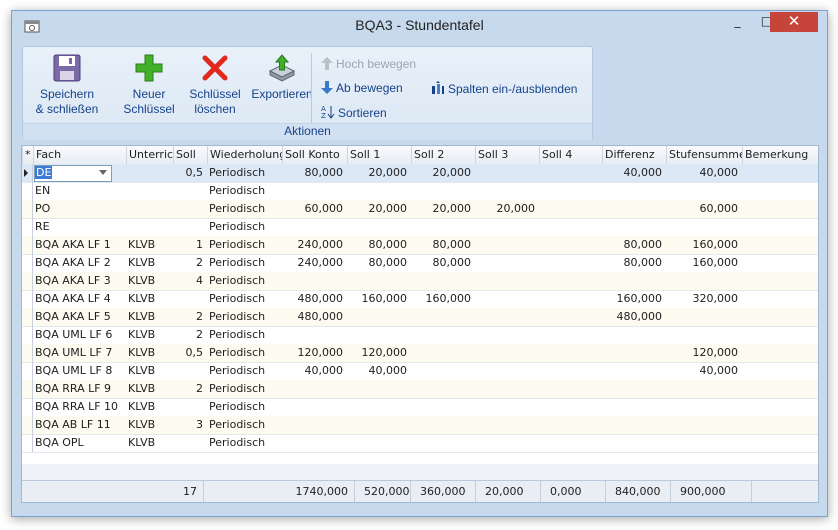 The width and height of the screenshot is (838, 530). Describe the element at coordinates (780, 155) in the screenshot. I see `column-header-bemerkung: Bemerkung` at that location.